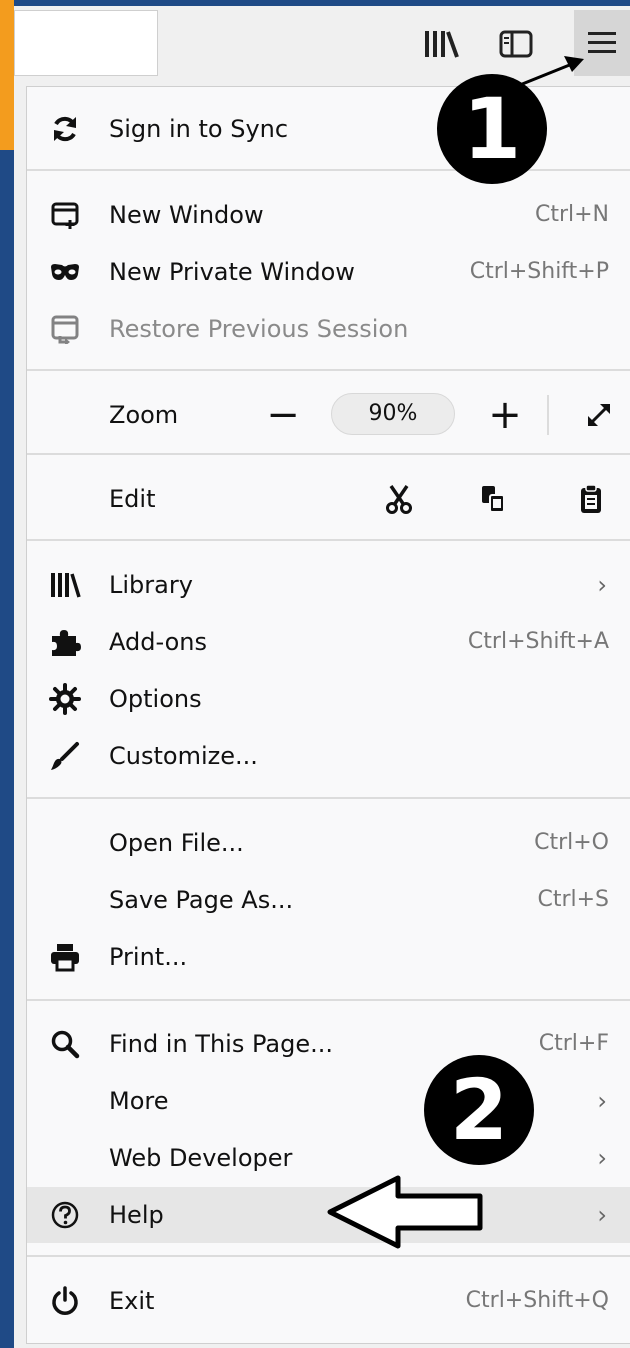 The image size is (630, 1348). Describe the element at coordinates (405, 1212) in the screenshot. I see `arrow-to-help-icon` at that location.